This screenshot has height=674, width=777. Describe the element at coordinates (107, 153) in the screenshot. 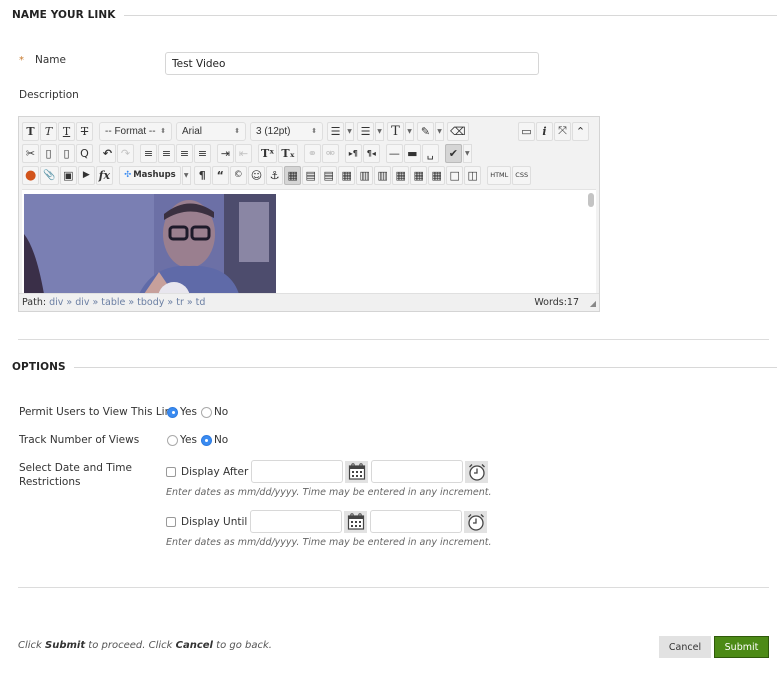

I see `undo-button: ↶` at that location.